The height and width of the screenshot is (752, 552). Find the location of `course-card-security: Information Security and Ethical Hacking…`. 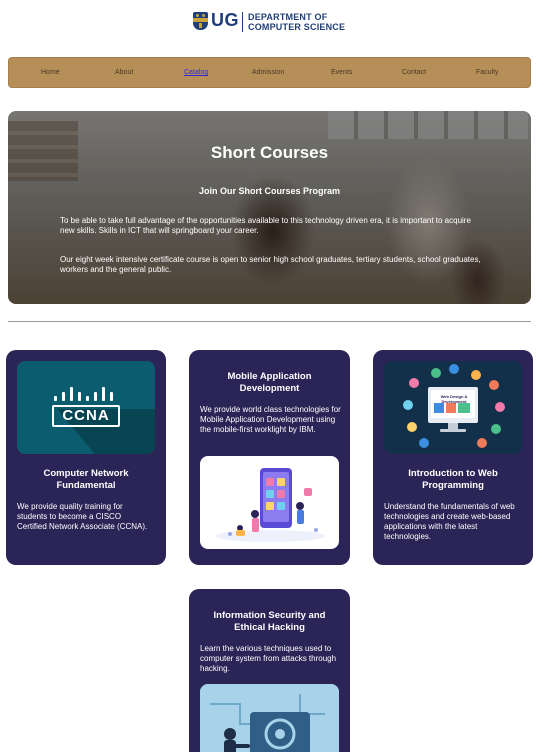

course-card-security: Information Security and Ethical Hacking… is located at coordinates (269, 670).